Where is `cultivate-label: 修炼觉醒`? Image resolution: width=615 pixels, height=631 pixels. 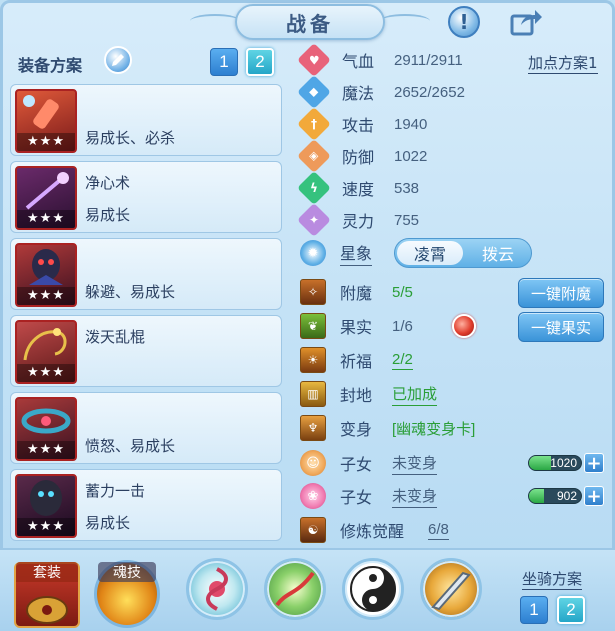 cultivate-label: 修炼觉醒 is located at coordinates (372, 531).